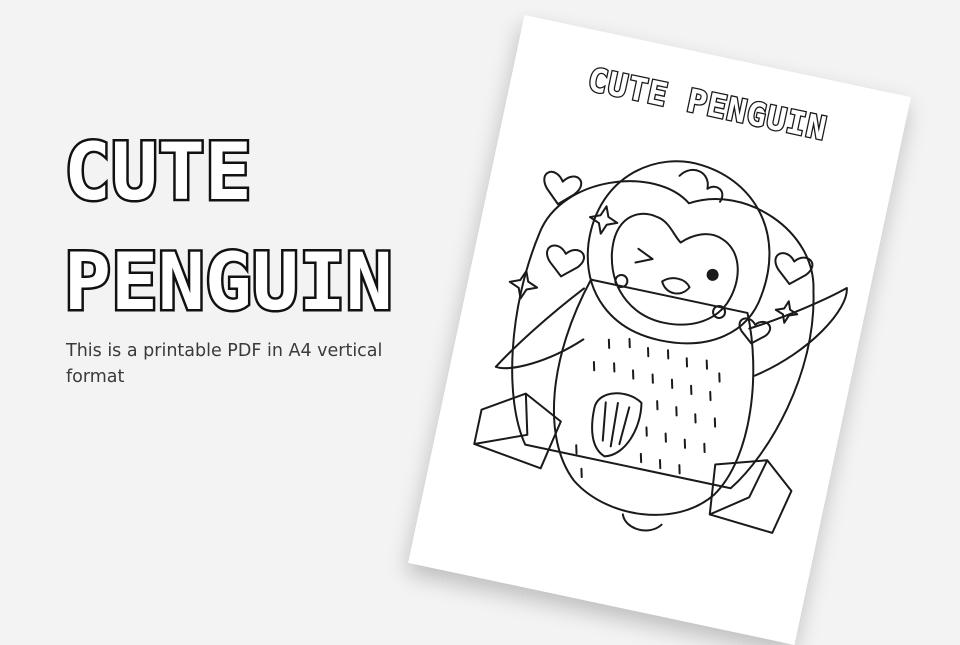  What do you see at coordinates (648, 408) in the screenshot?
I see `body-feather-marks` at bounding box center [648, 408].